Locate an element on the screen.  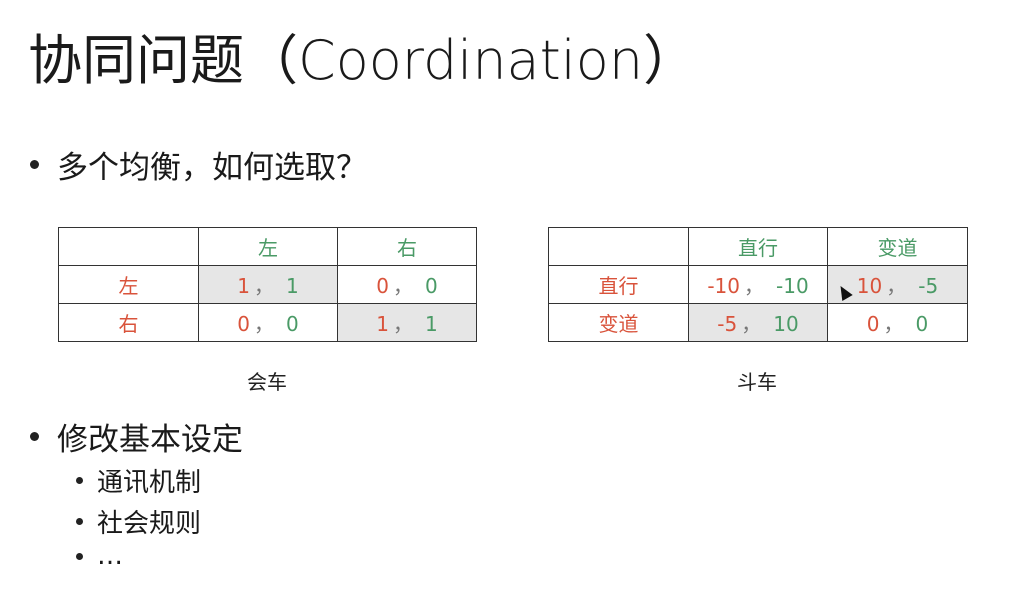
col-header: 右 is located at coordinates (407, 246).